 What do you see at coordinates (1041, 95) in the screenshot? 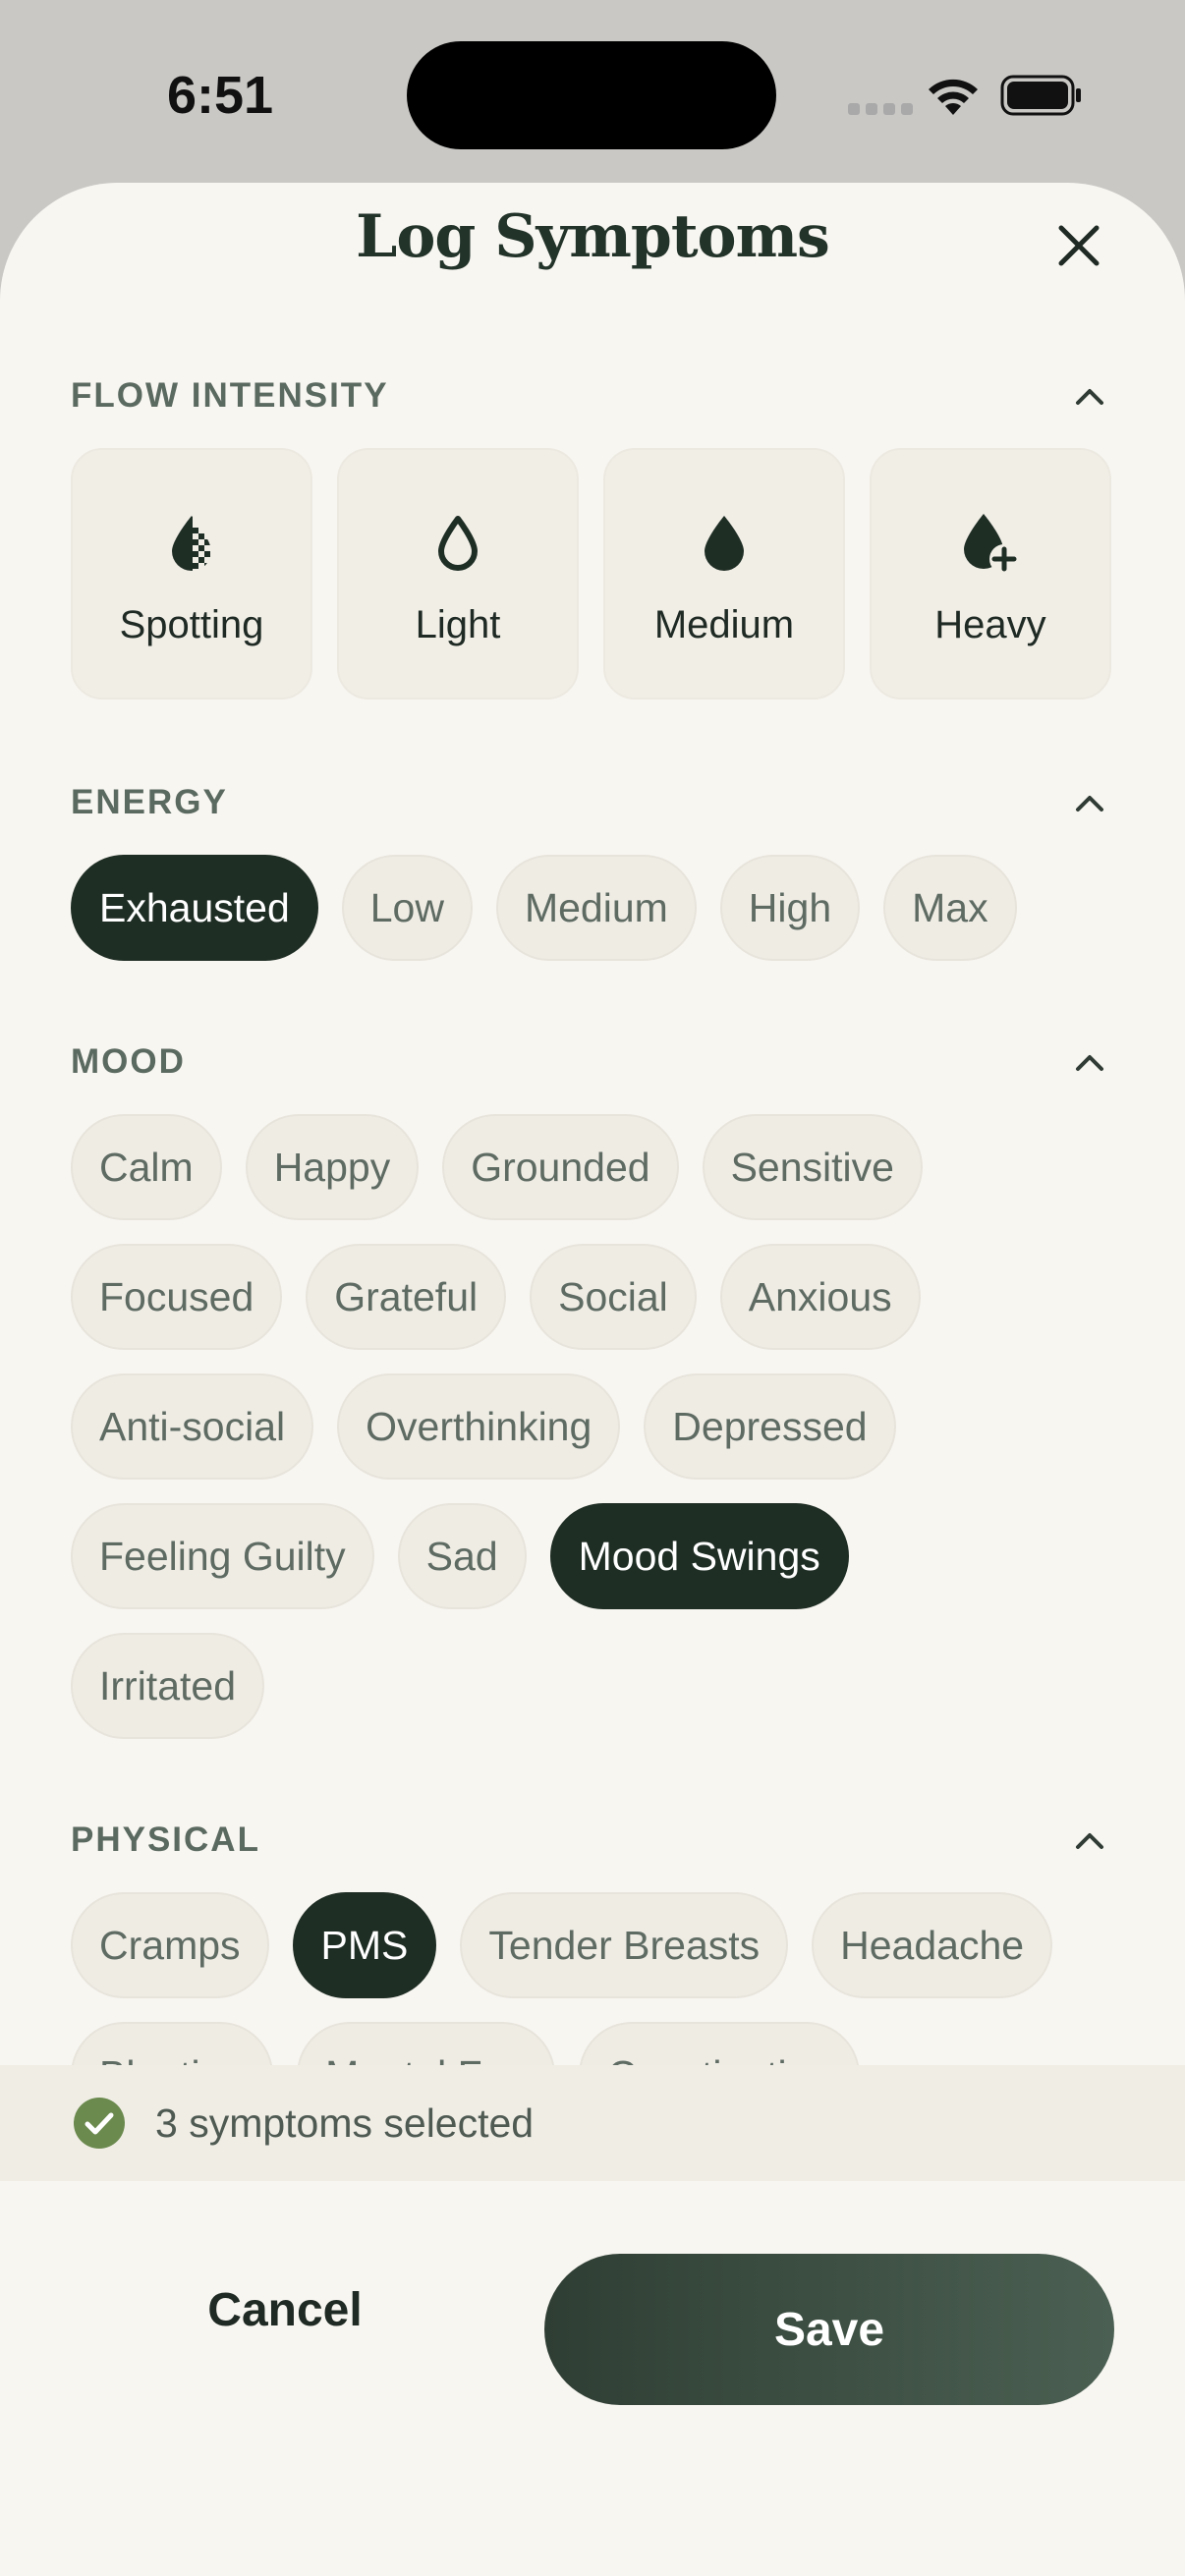
I see `battery-icon` at bounding box center [1041, 95].